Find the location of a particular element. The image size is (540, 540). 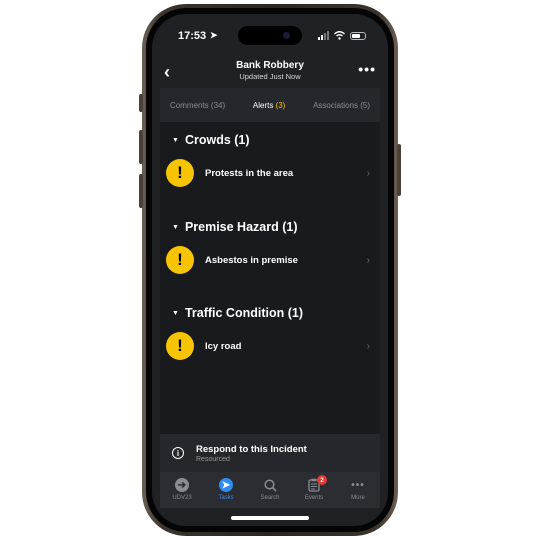

section-header-premise-hazard: ▼ Premise Hazard (1) is located at coordinates (270, 227).